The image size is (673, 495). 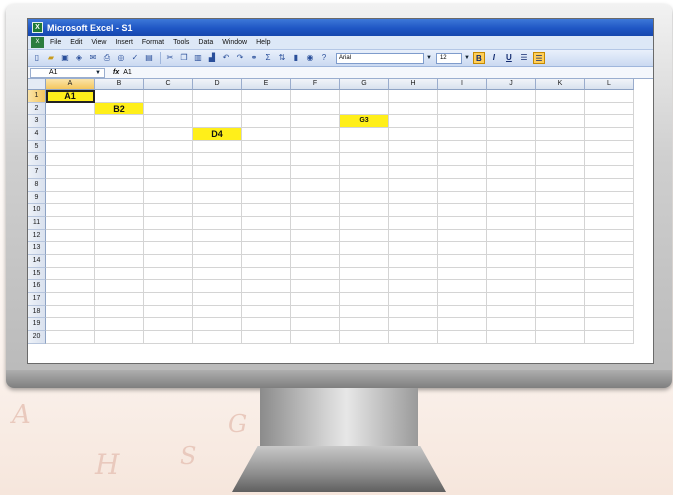 What do you see at coordinates (168, 210) in the screenshot?
I see `cell-c10` at bounding box center [168, 210].